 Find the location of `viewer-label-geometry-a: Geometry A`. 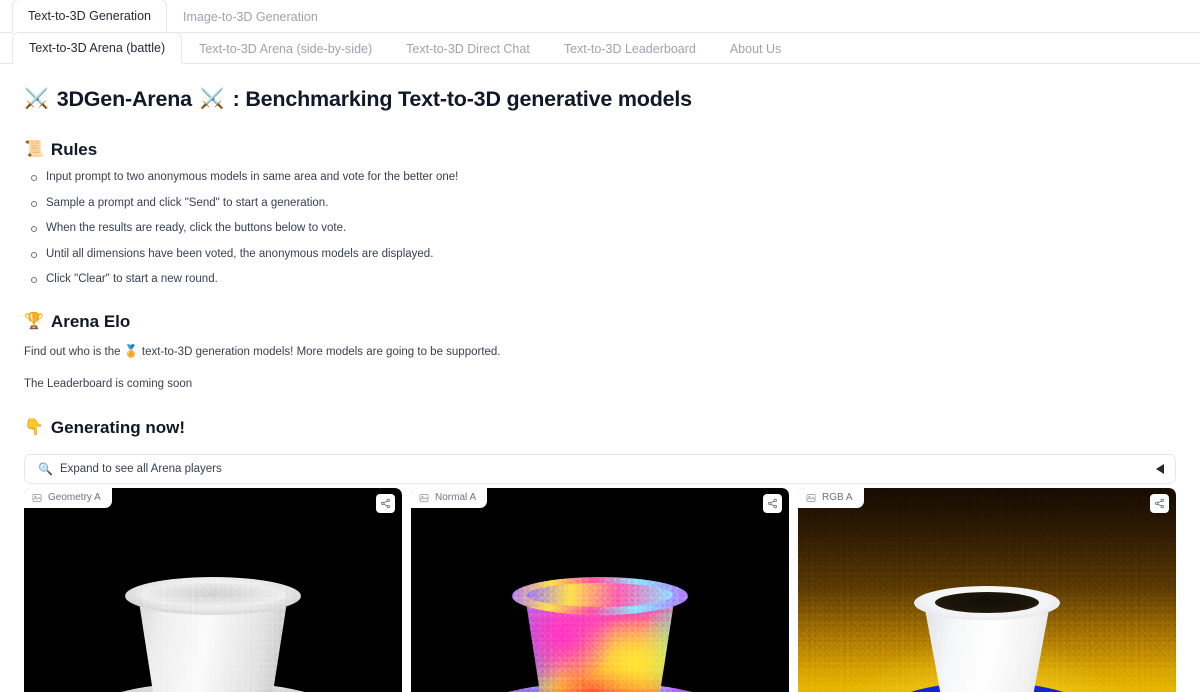

viewer-label-geometry-a: Geometry A is located at coordinates (68, 498).